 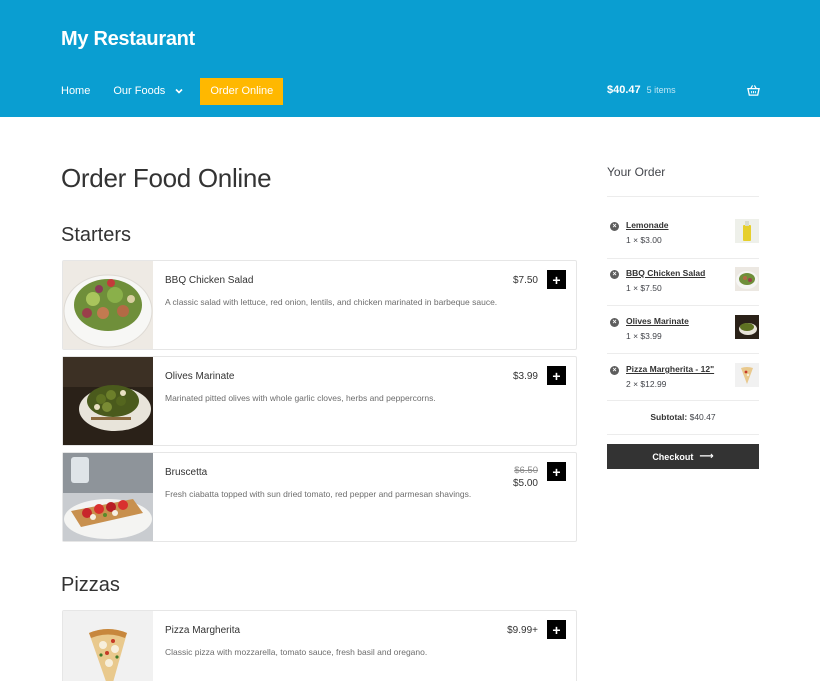 What do you see at coordinates (706, 456) in the screenshot?
I see `arrow-right-icon: ⟶` at bounding box center [706, 456].